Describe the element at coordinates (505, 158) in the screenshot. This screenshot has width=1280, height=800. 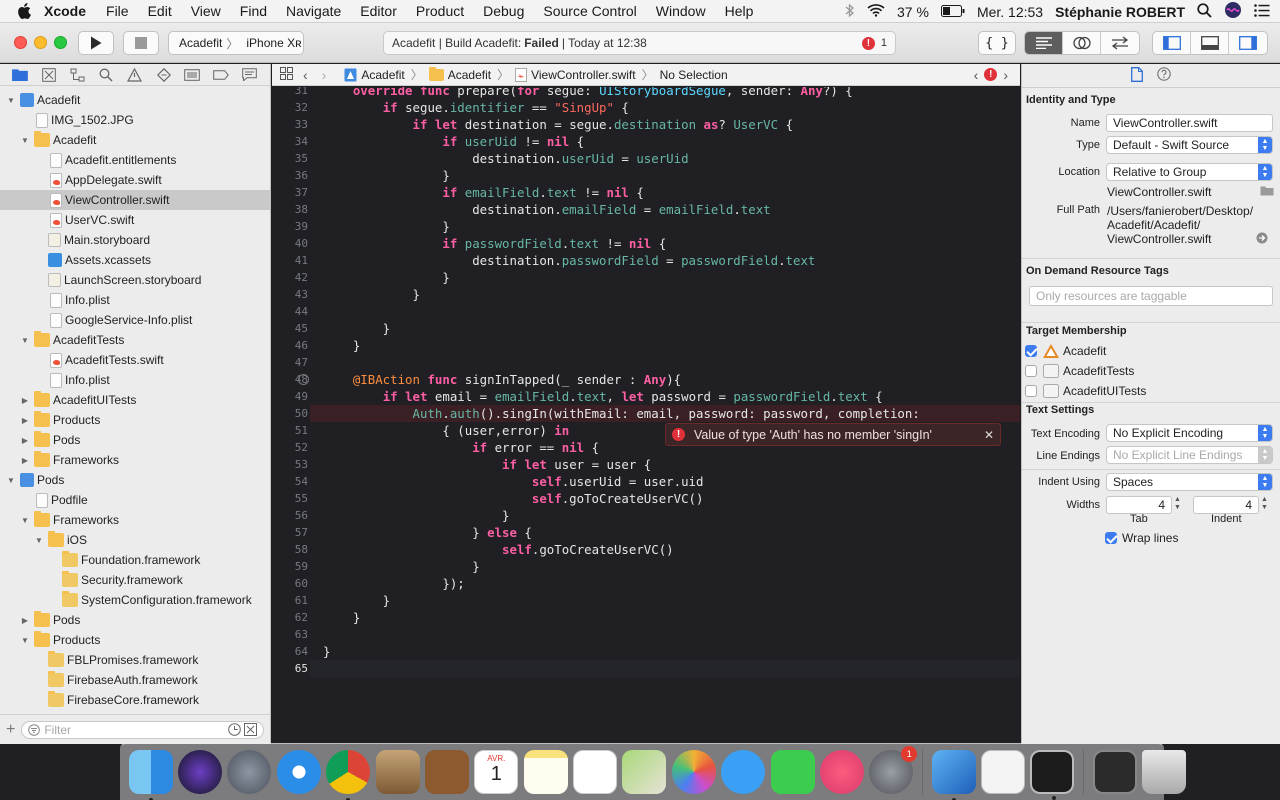
I see `code-line: destination.userUid = userUid` at that location.